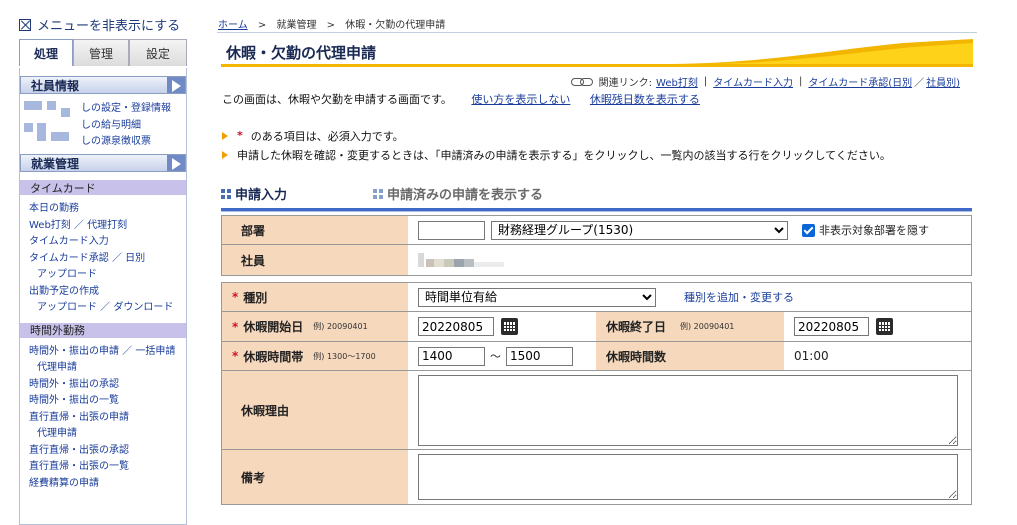 This screenshot has width=1017, height=525. Describe the element at coordinates (103, 330) in the screenshot. I see `overtime-subheader: 時間外勤務` at that location.